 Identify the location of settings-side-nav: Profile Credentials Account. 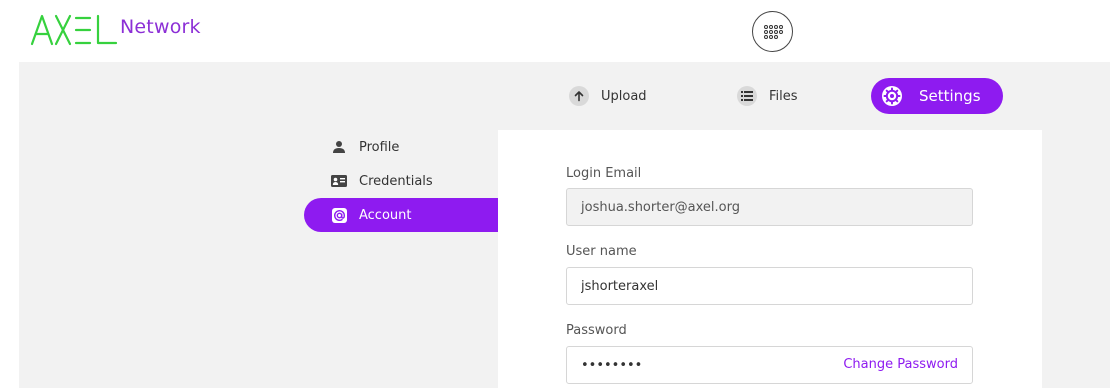
(401, 181).